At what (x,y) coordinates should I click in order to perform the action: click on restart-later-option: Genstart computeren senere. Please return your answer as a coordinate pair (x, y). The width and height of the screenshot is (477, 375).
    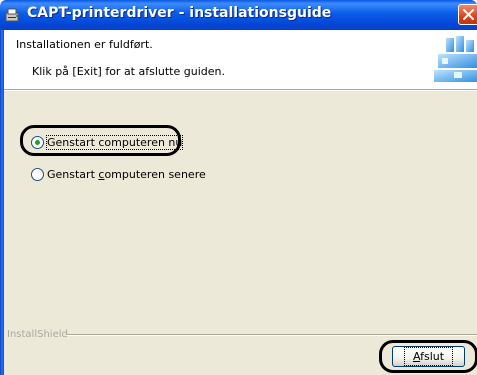
    Looking at the image, I should click on (118, 174).